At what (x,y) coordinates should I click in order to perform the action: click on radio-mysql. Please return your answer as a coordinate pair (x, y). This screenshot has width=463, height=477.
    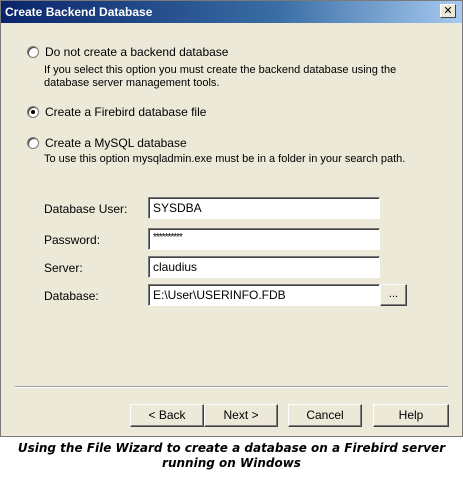
    Looking at the image, I should click on (33, 143).